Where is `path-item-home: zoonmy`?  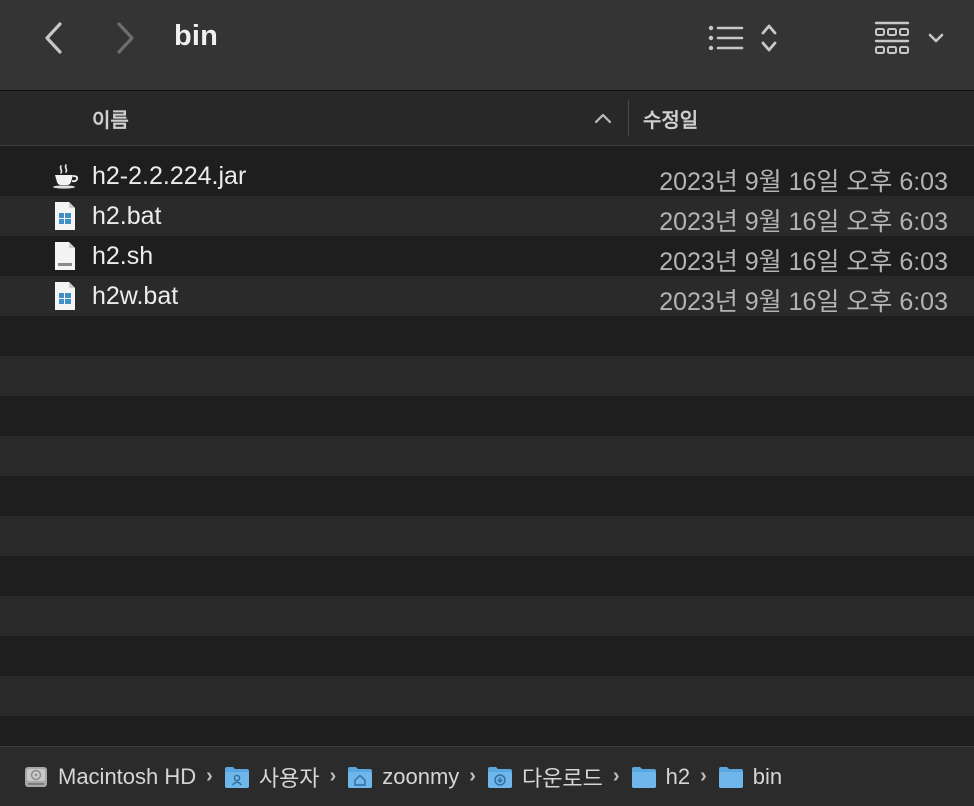
path-item-home: zoonmy is located at coordinates (403, 777).